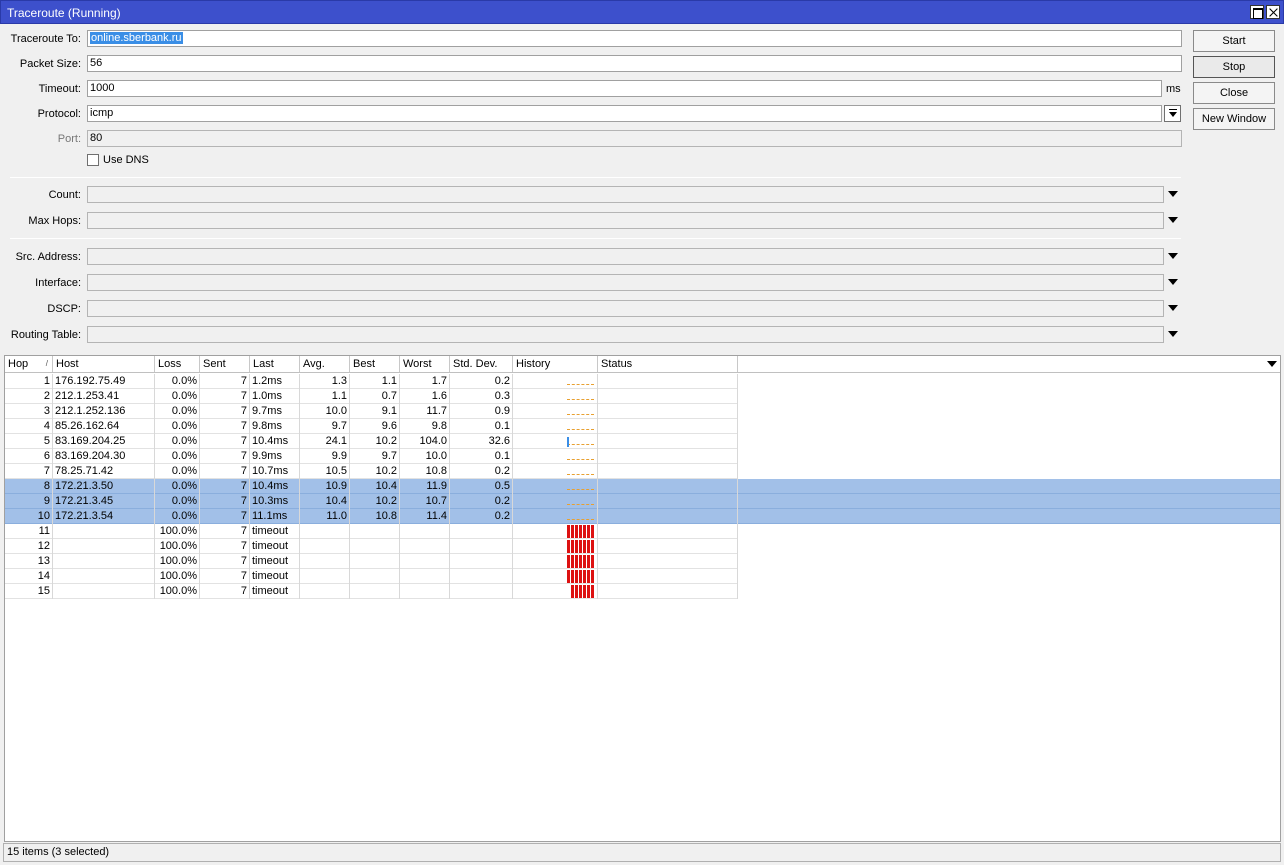  Describe the element at coordinates (275, 396) in the screenshot. I see `last-cell: 1.0ms` at that location.